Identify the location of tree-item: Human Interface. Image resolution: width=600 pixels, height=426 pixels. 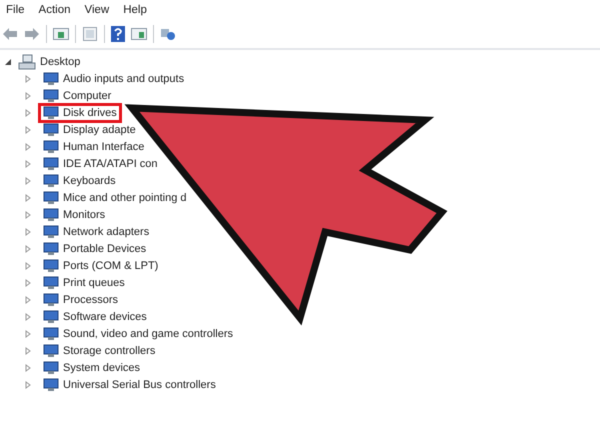
(103, 146).